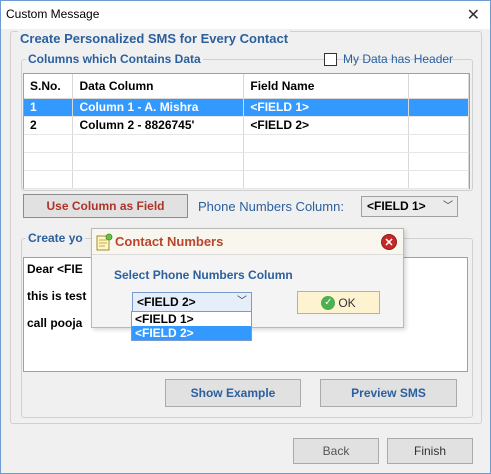  Describe the element at coordinates (49, 107) in the screenshot. I see `cell-sno: 1` at that location.